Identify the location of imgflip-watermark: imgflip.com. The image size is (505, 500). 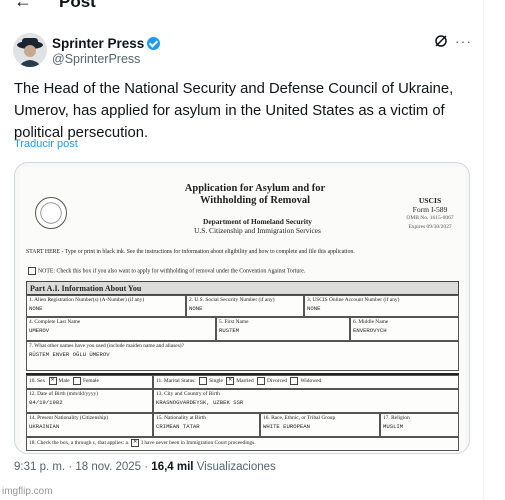
(27, 491).